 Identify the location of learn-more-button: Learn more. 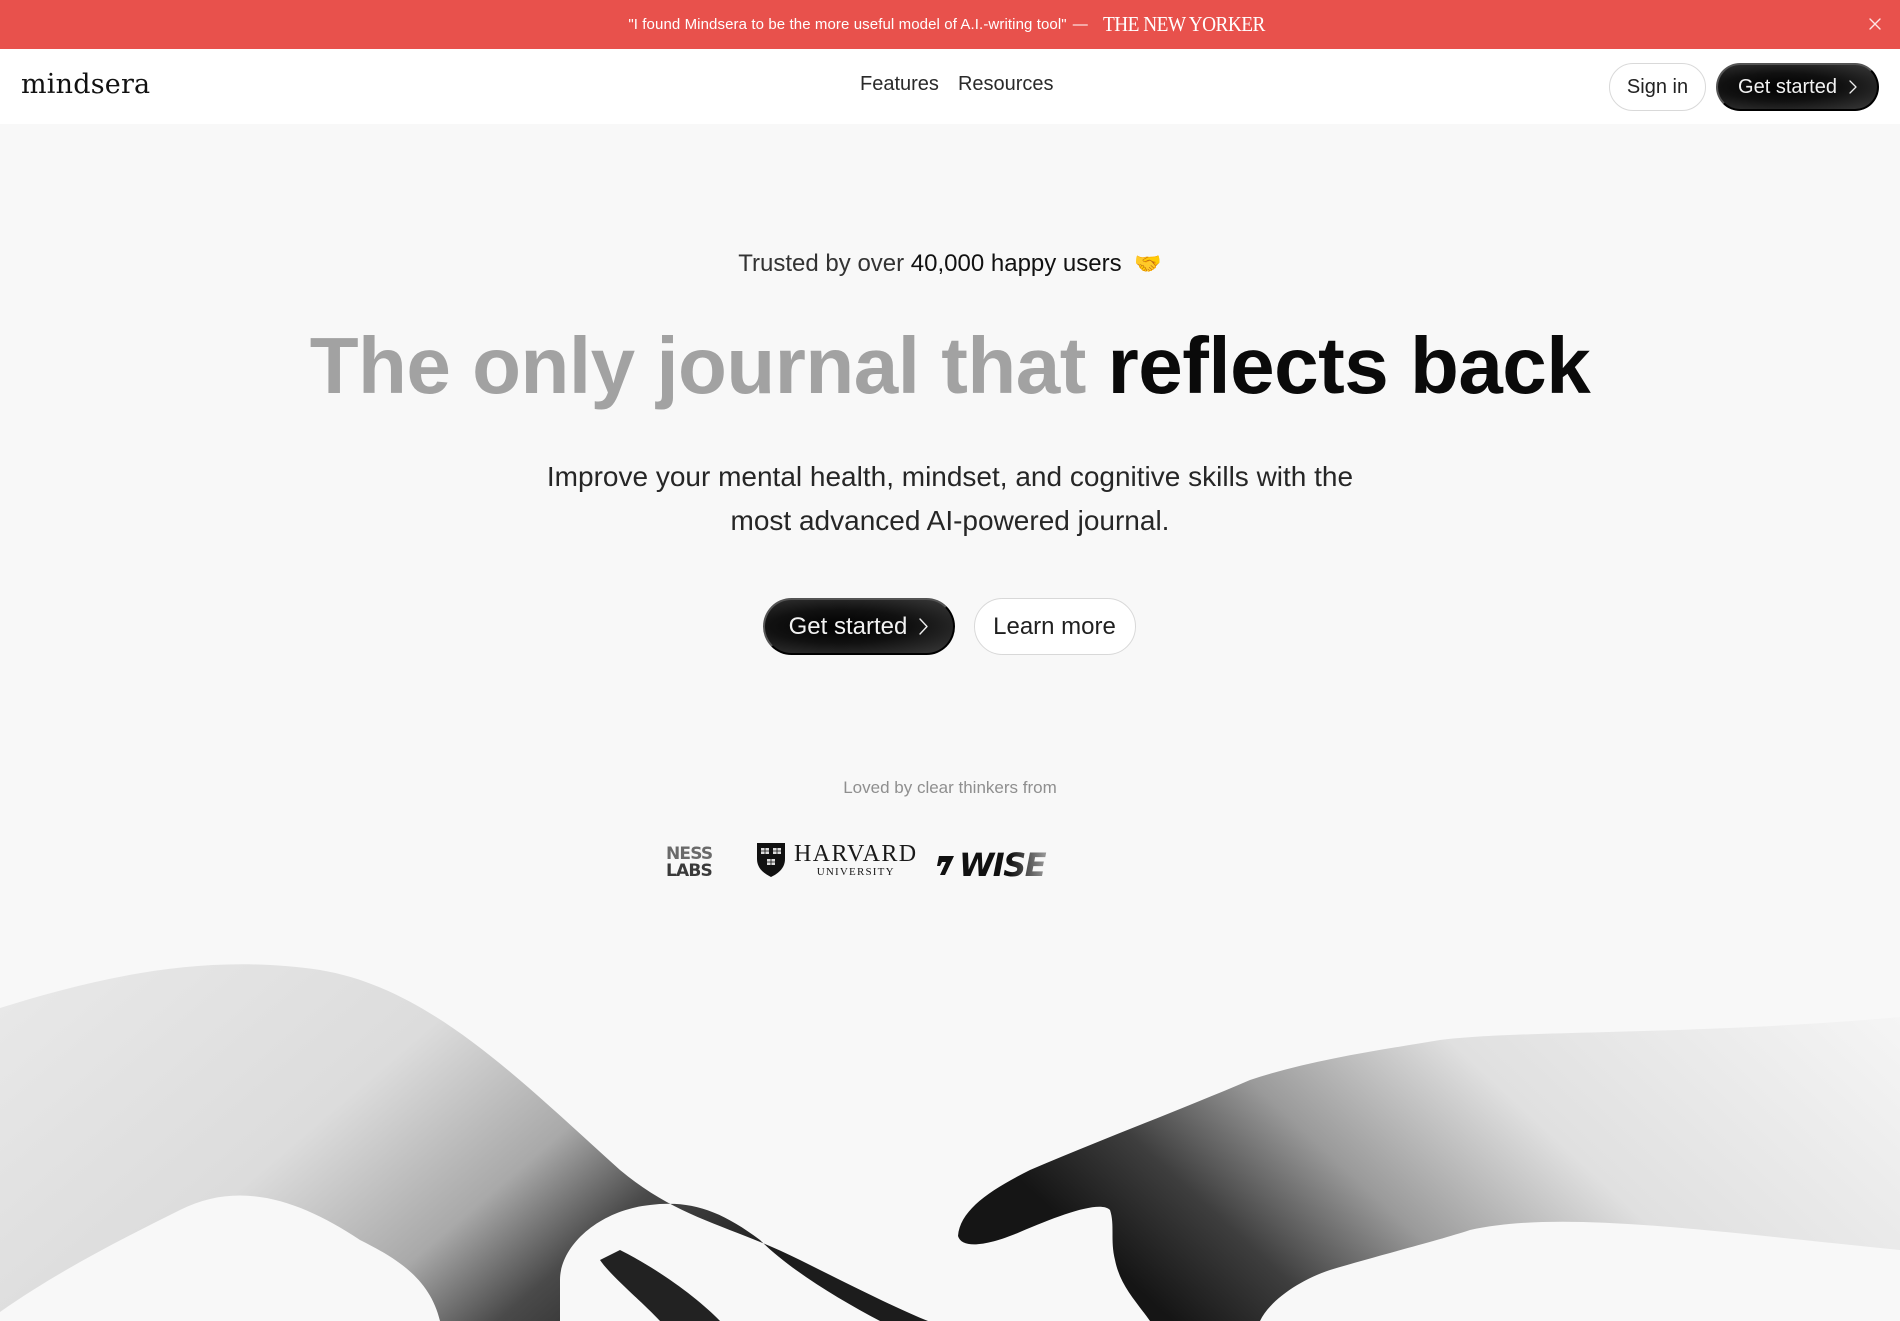
(1054, 626).